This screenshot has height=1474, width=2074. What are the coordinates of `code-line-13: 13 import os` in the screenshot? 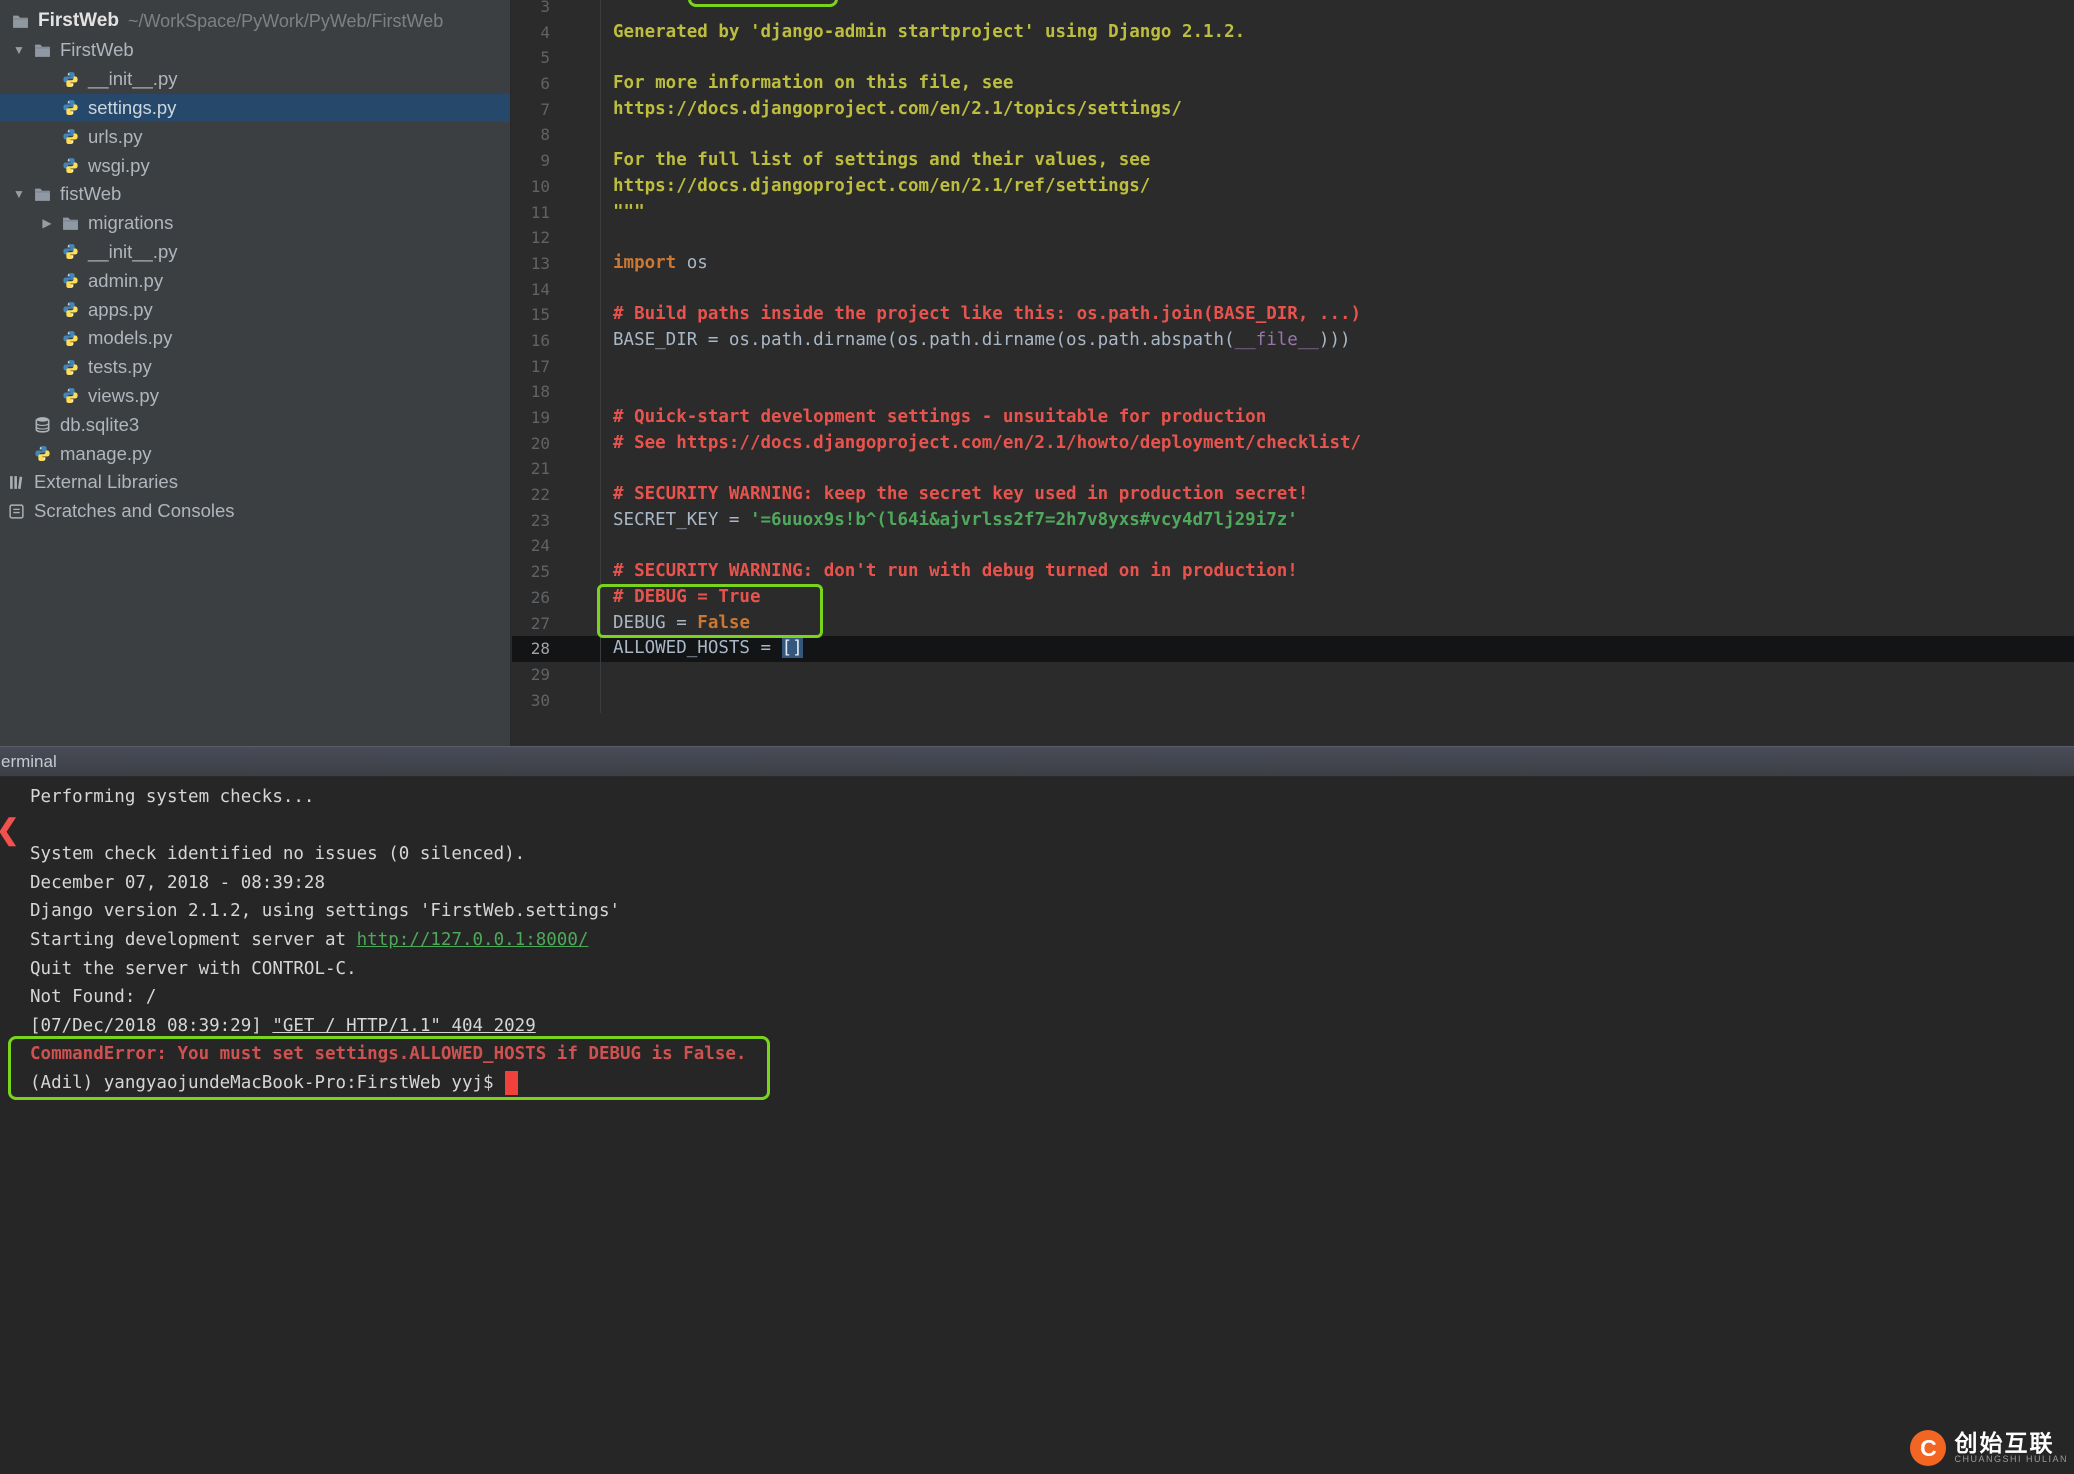 It's located at (1293, 263).